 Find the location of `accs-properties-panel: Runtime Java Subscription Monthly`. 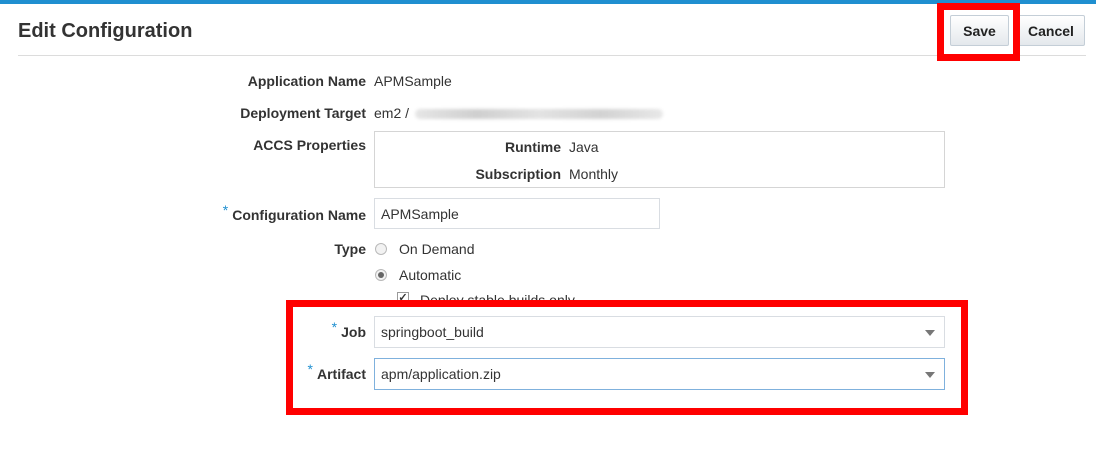

accs-properties-panel: Runtime Java Subscription Monthly is located at coordinates (659, 159).